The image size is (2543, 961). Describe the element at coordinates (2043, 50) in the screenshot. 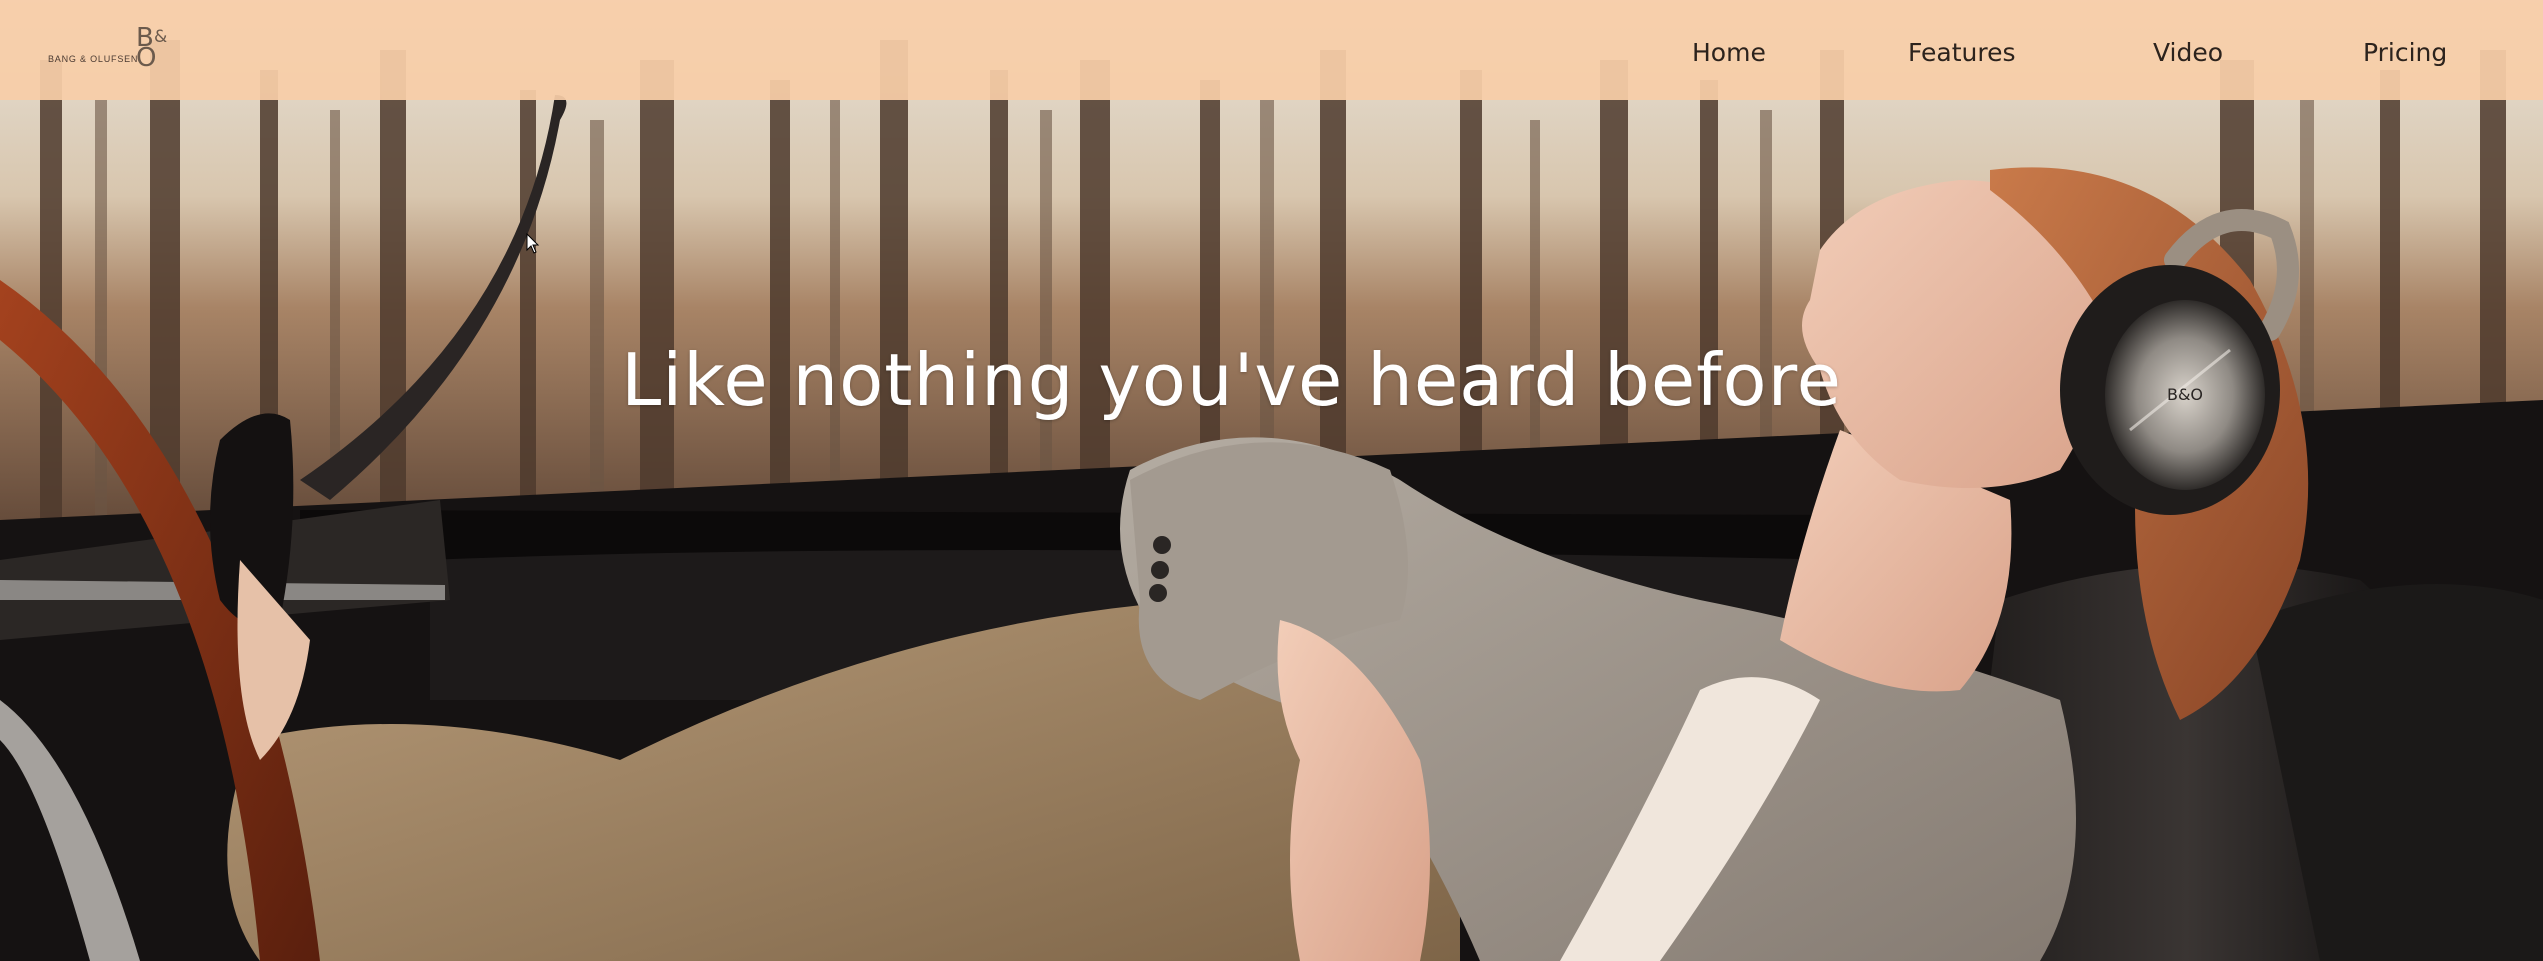

I see `main-nav: Home Features Video Pricing` at that location.